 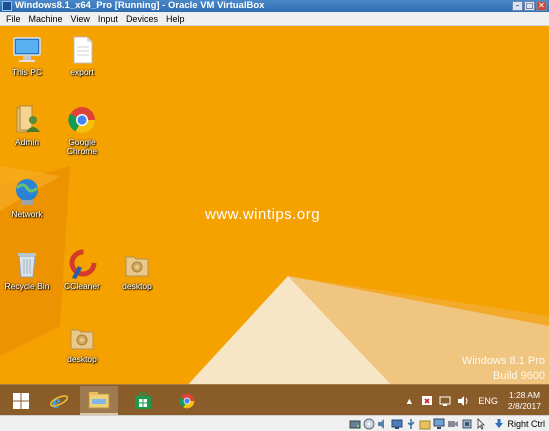 I want to click on windows-version: Windows 8.1 Pro Build 9600, so click(x=503, y=369).